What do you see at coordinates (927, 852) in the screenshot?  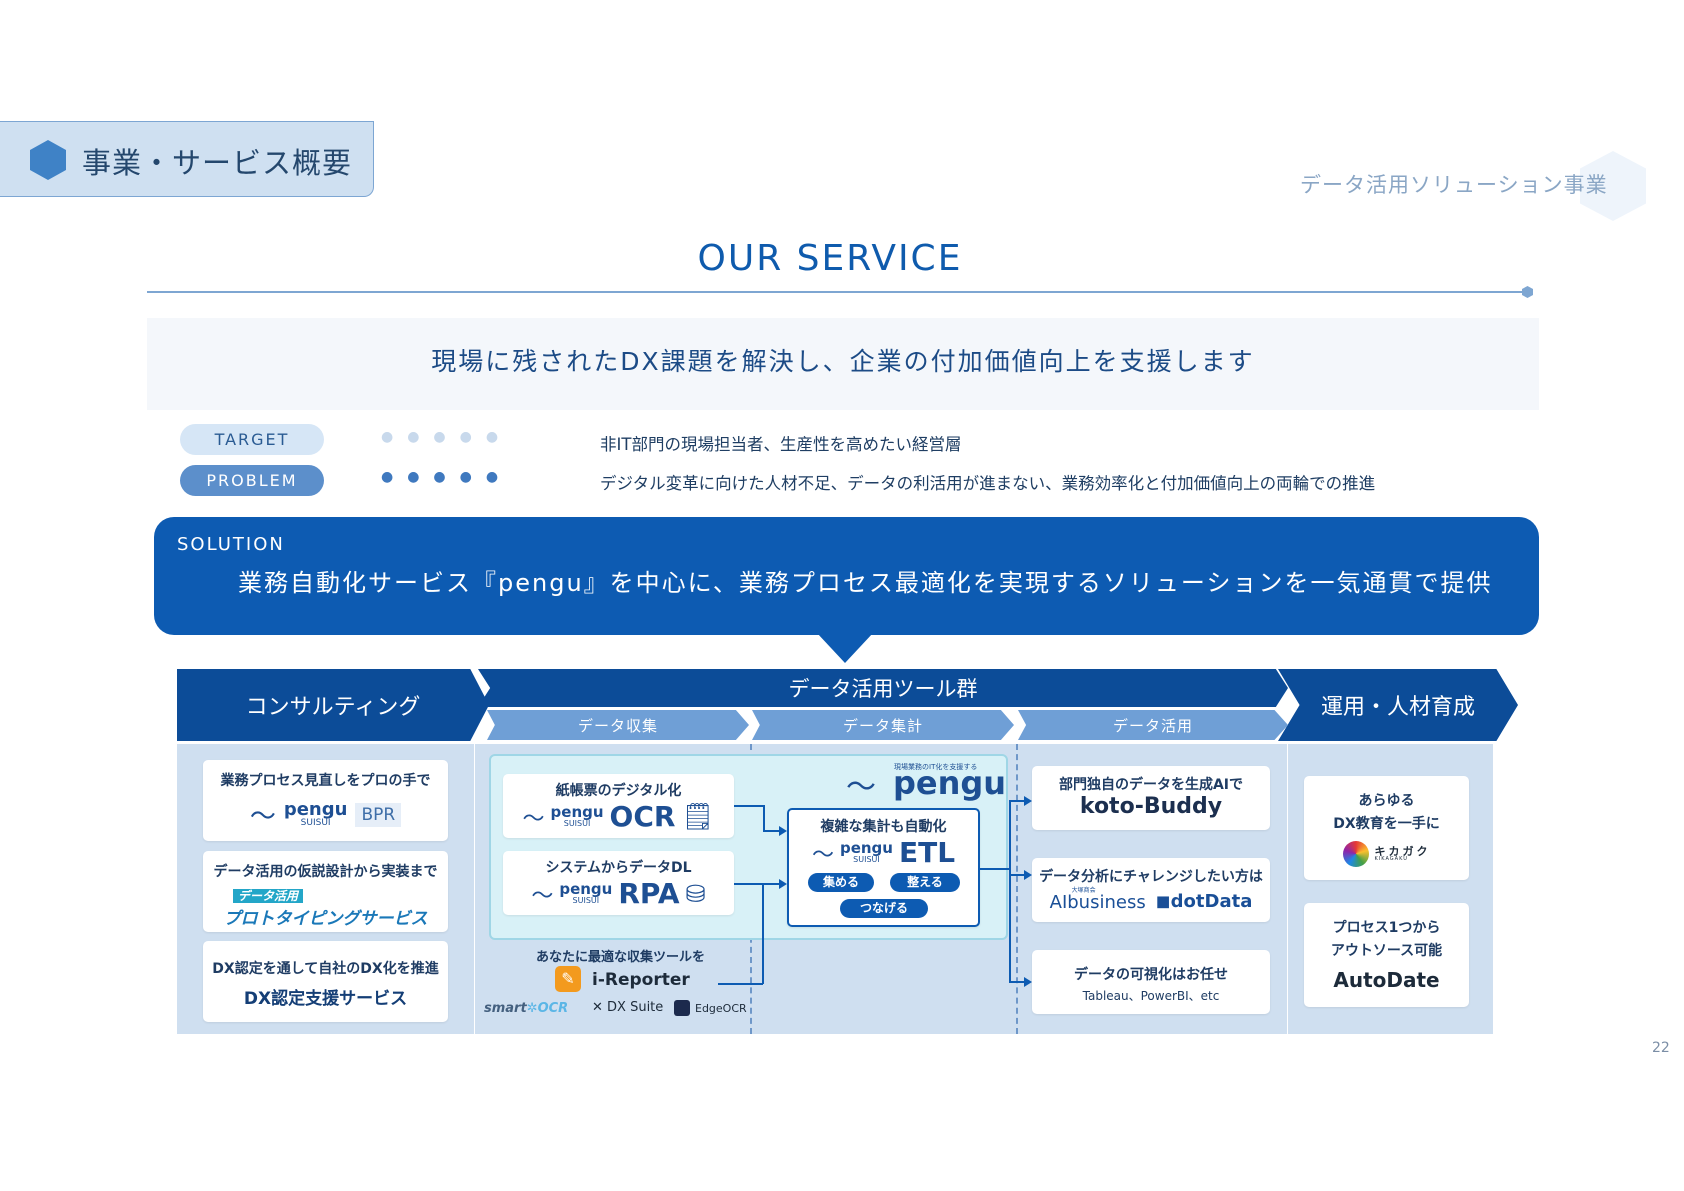 I see `etl-product: ETL` at bounding box center [927, 852].